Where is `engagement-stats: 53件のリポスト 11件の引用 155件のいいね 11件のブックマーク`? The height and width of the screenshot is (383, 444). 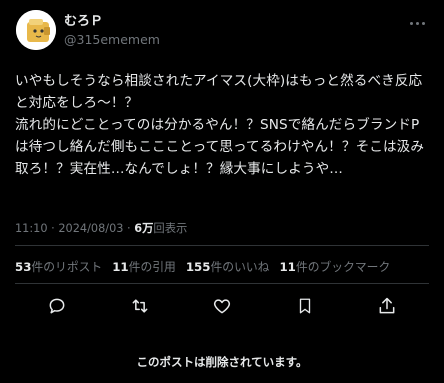 engagement-stats: 53件のリポスト 11件の引用 155件のいいね 11件のブックマーク is located at coordinates (202, 266).